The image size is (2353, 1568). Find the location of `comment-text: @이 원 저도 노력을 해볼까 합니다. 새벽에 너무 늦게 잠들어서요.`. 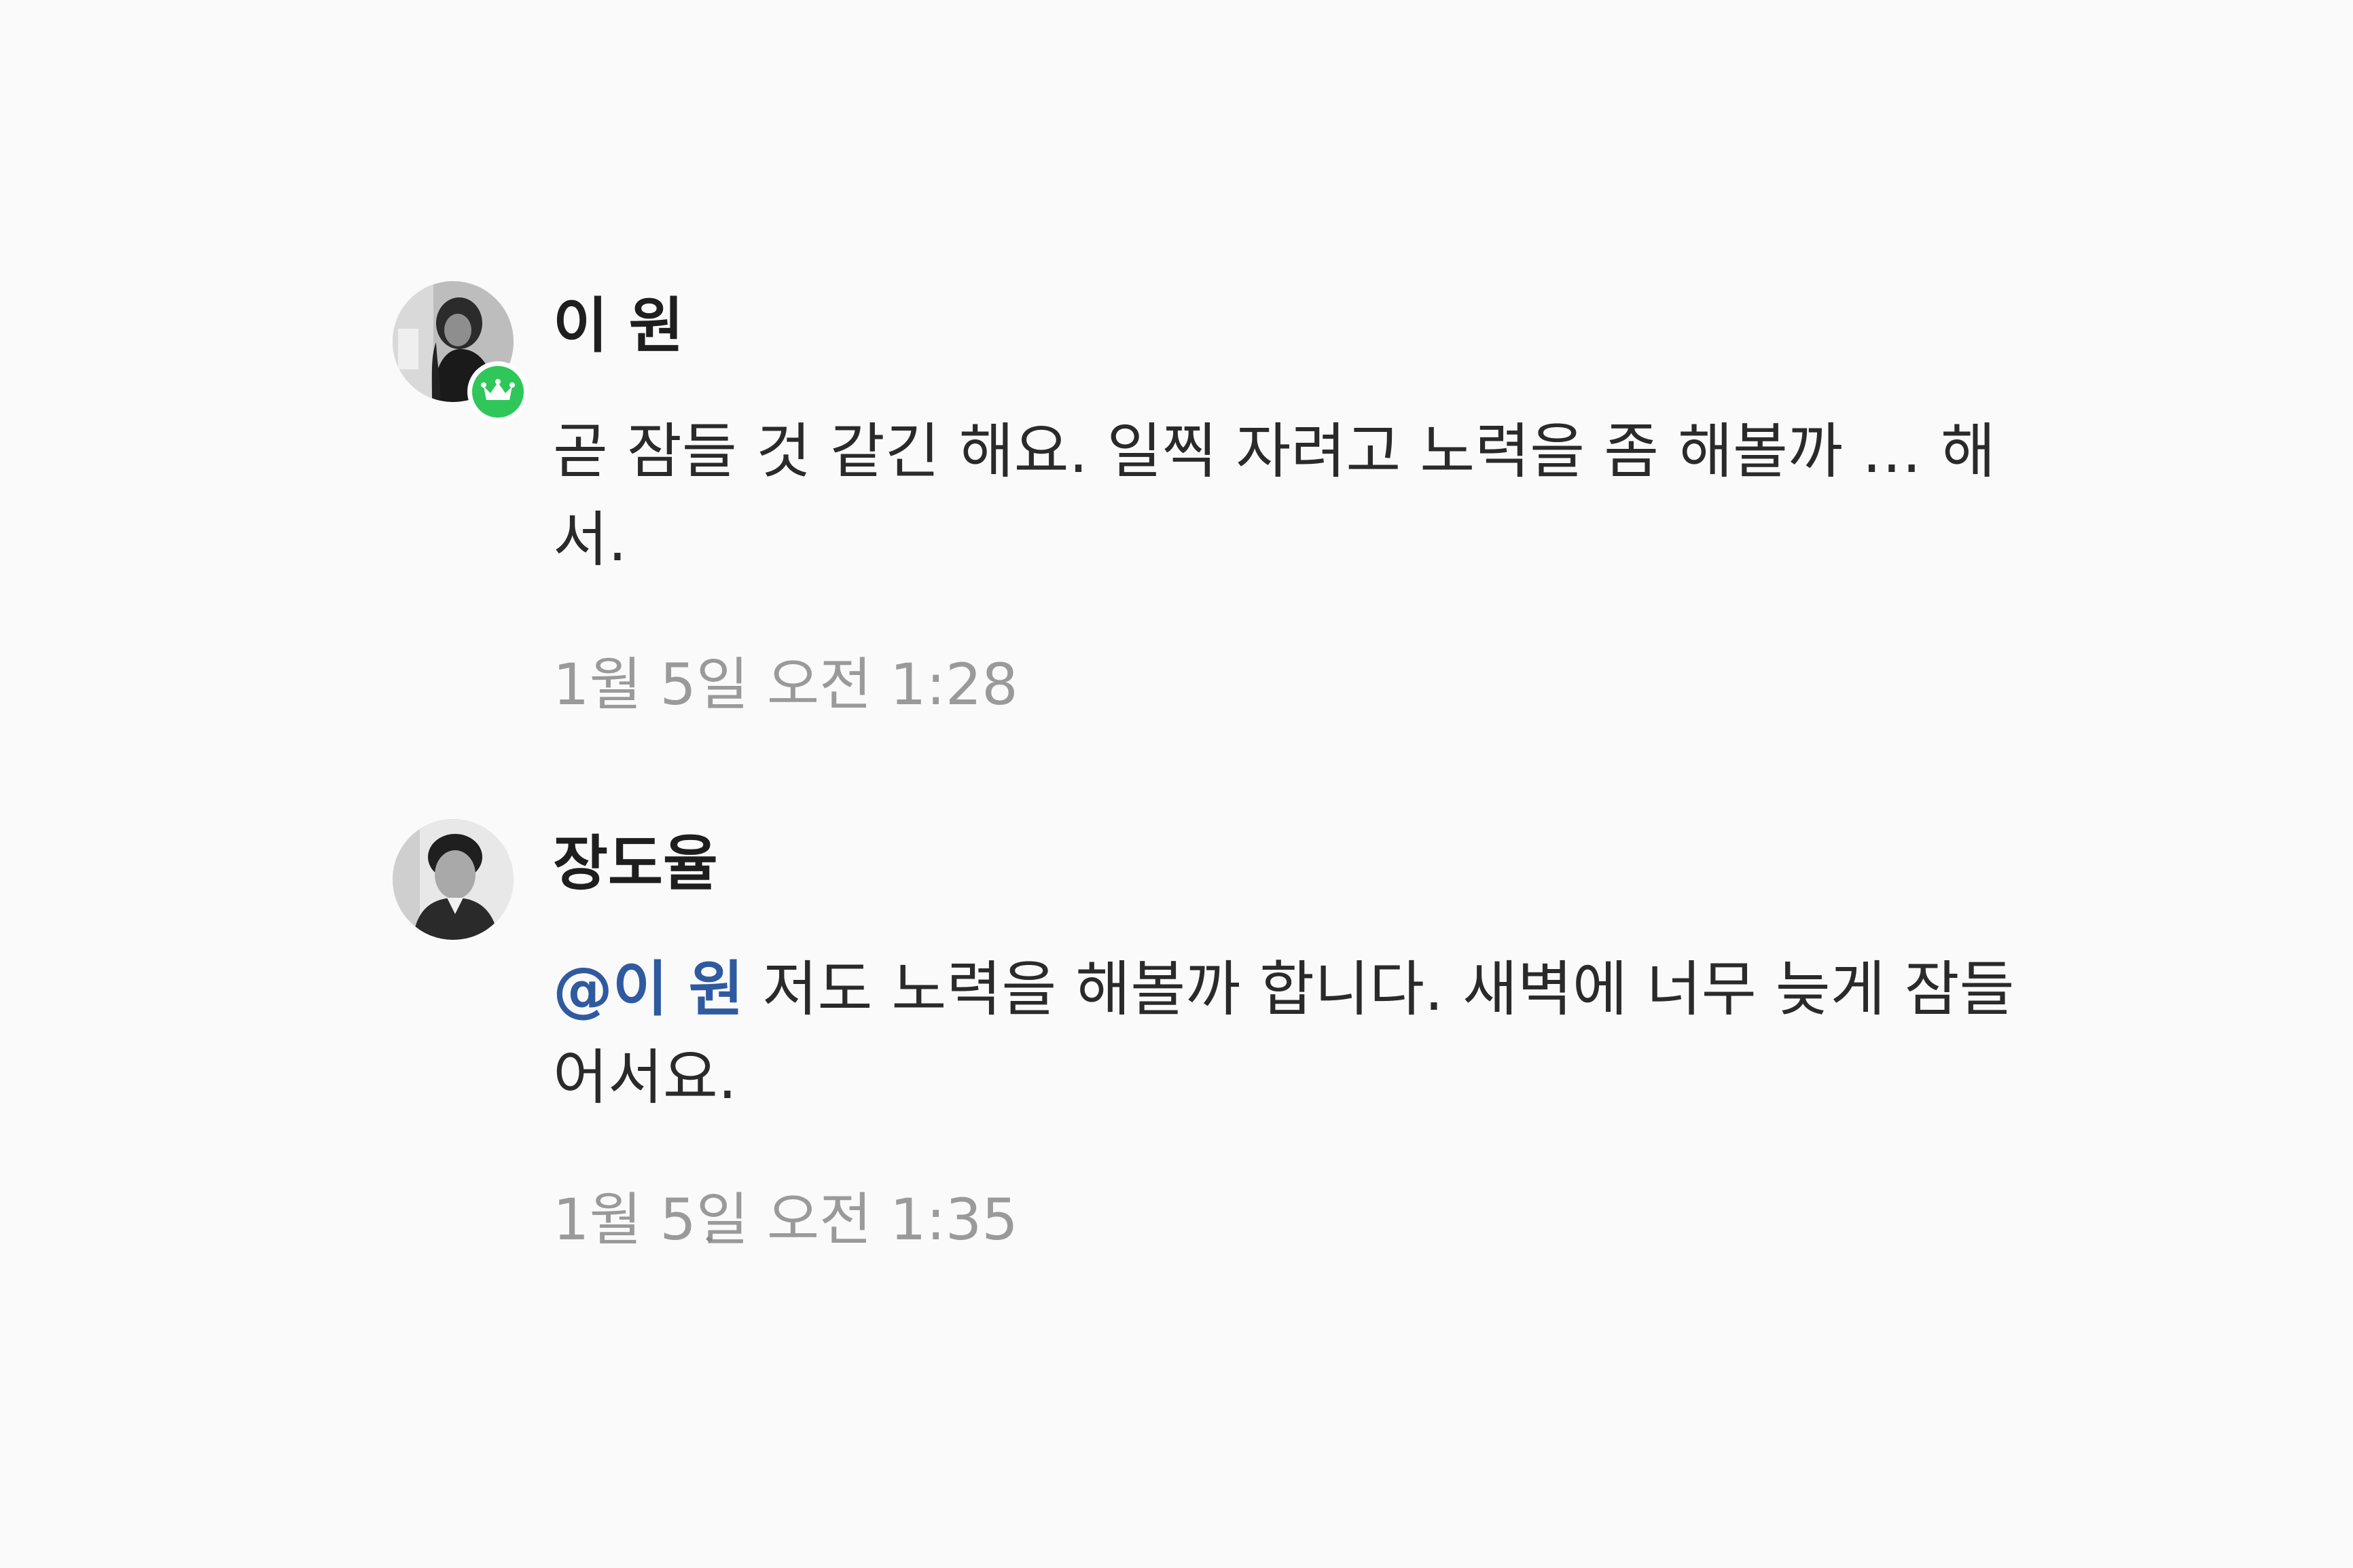

comment-text: @이 원 저도 노력을 해볼까 합니다. 새벽에 너무 늦게 잠들어서요. is located at coordinates (1286, 1034).